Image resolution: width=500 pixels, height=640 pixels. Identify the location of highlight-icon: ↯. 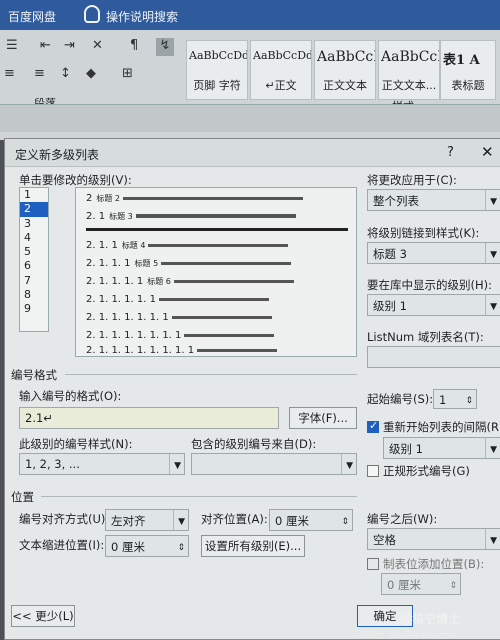
(165, 47).